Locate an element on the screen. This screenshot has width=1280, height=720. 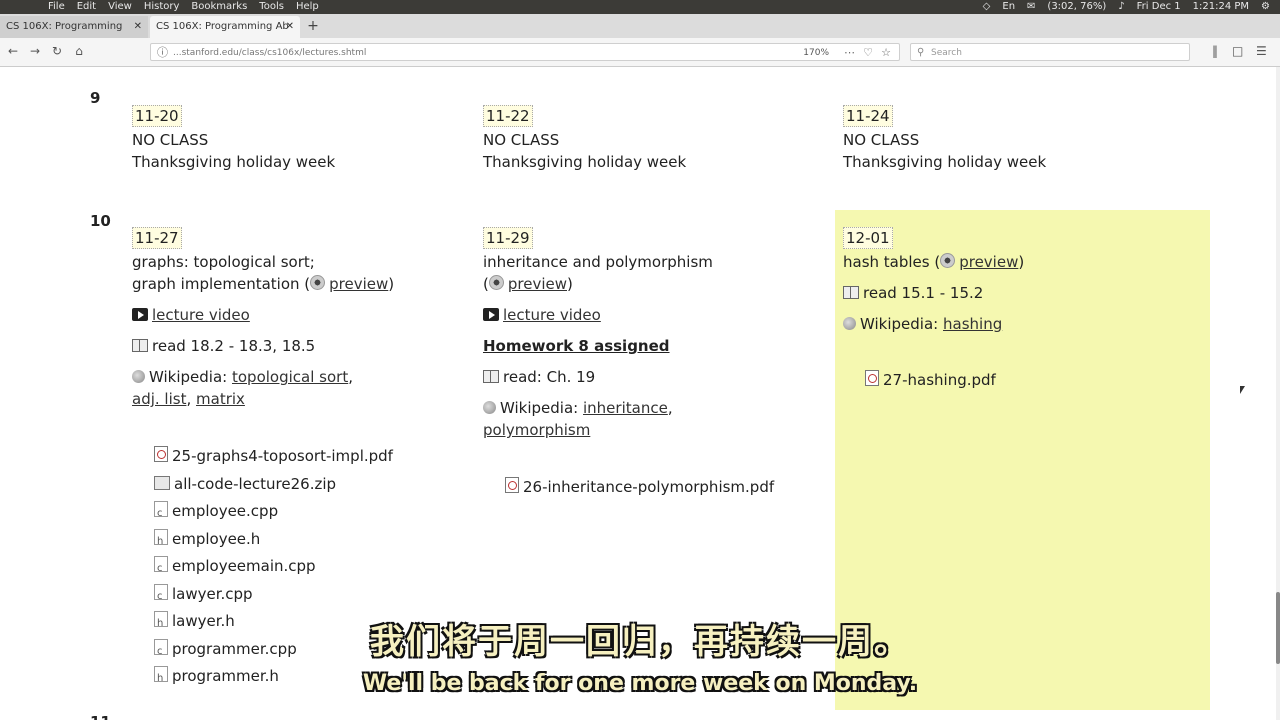
forward-arrow-icon: → is located at coordinates (35, 51).